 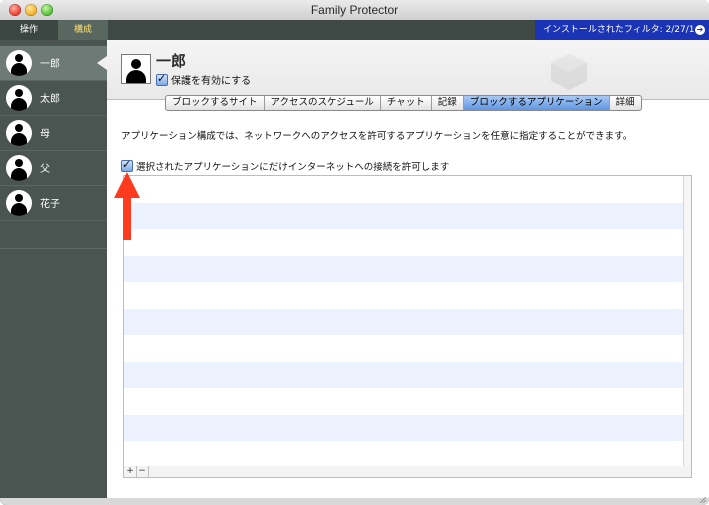 I want to click on profile-sidebar: 一郎 太郎 母 父 花子, so click(x=53, y=272).